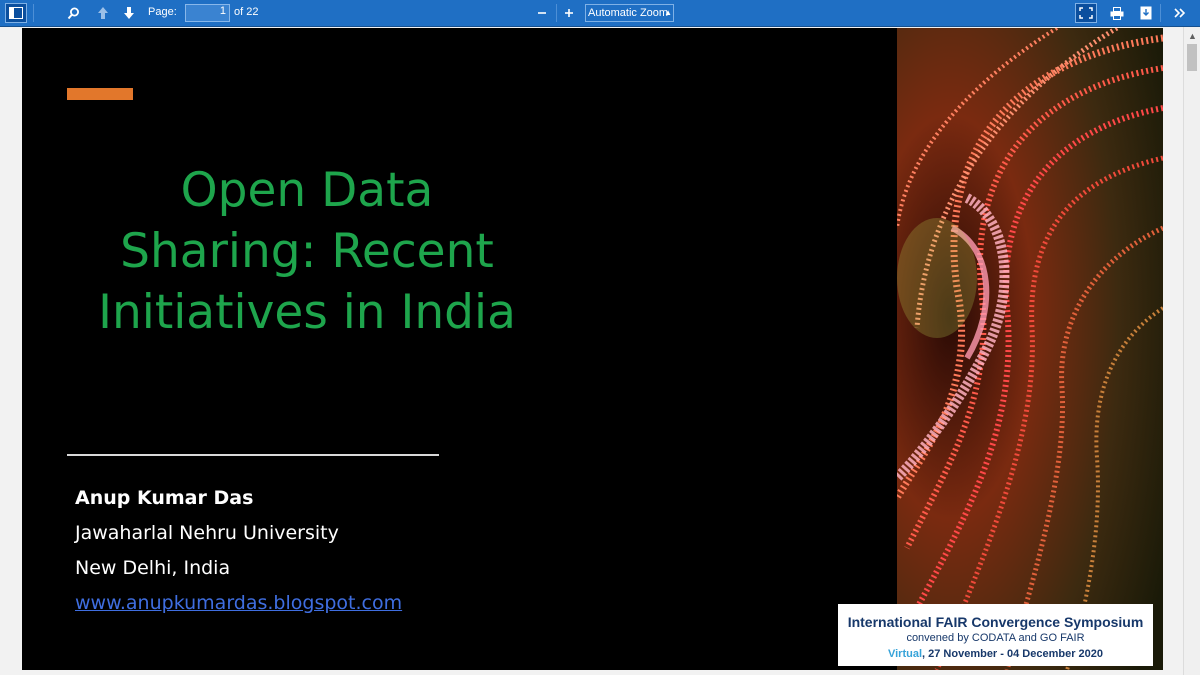 The width and height of the screenshot is (1200, 675). Describe the element at coordinates (569, 13) in the screenshot. I see `plus-icon` at that location.